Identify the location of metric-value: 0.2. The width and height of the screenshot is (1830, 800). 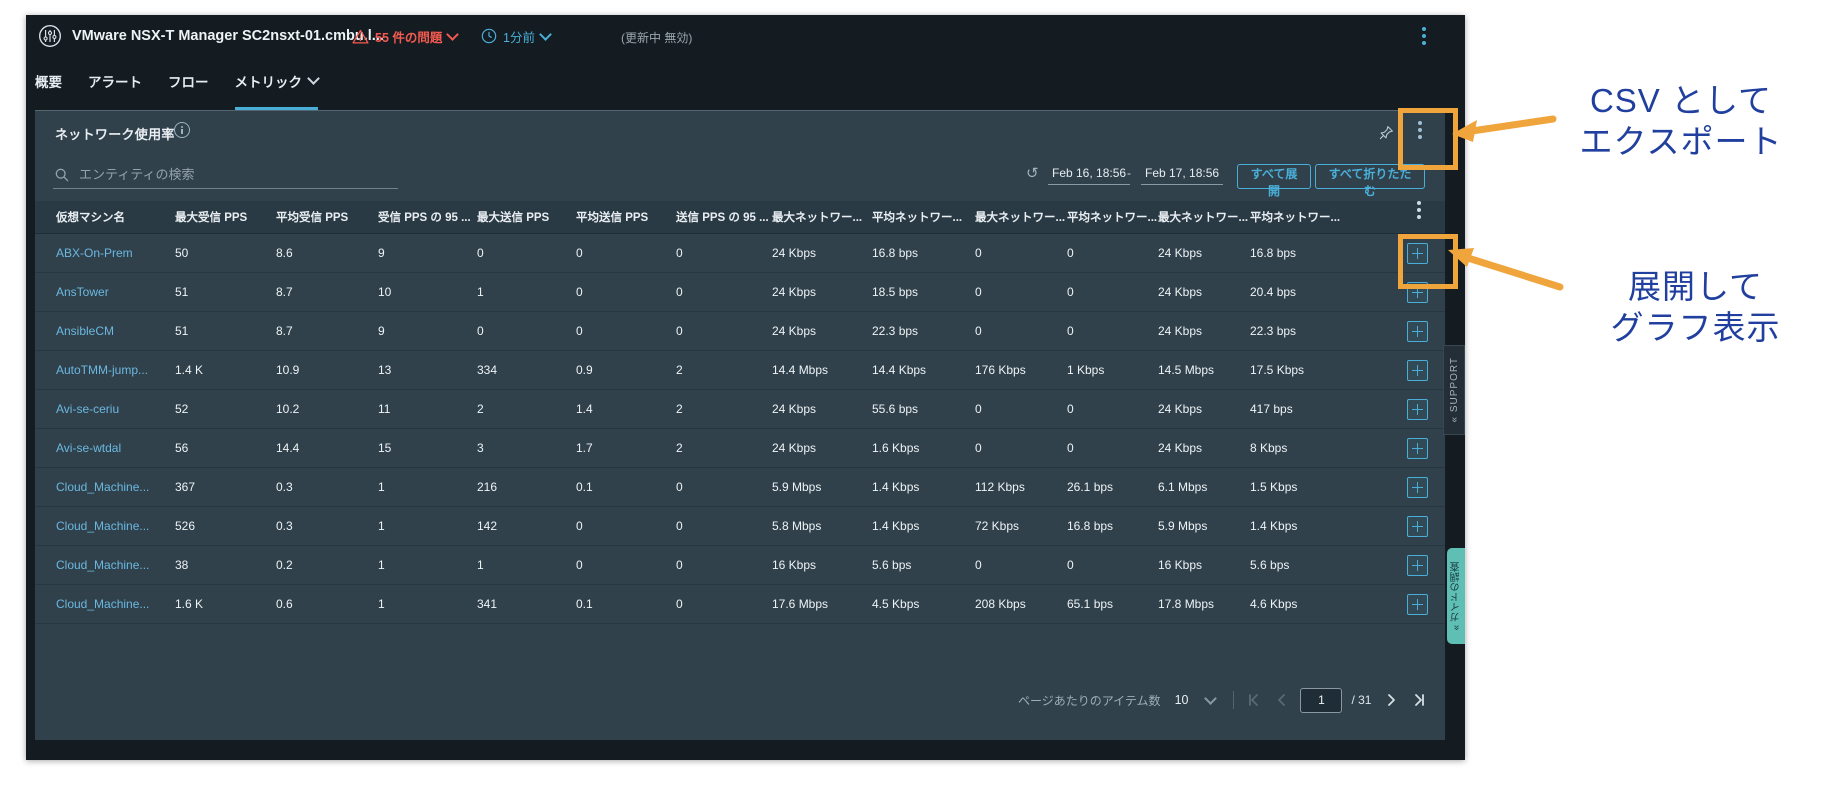
(284, 565).